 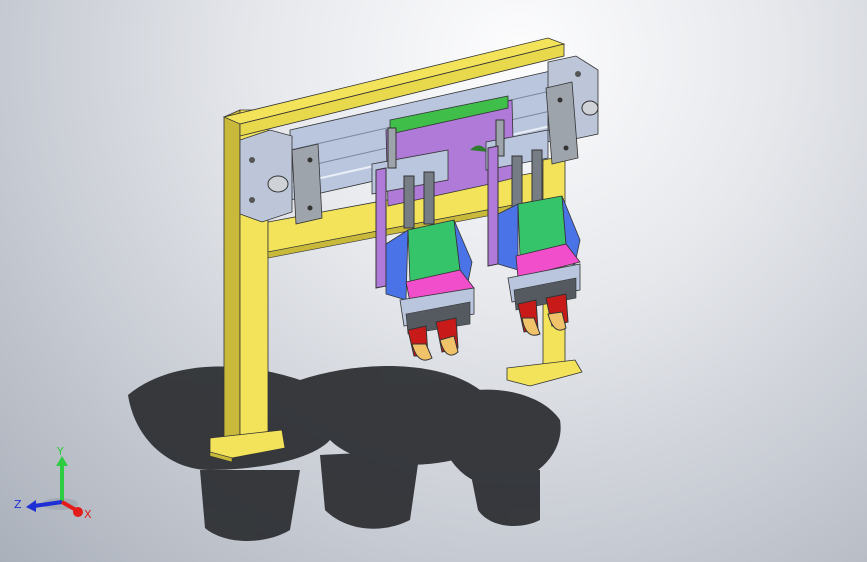 What do you see at coordinates (18, 504) in the screenshot?
I see `triad-label-z: Z` at bounding box center [18, 504].